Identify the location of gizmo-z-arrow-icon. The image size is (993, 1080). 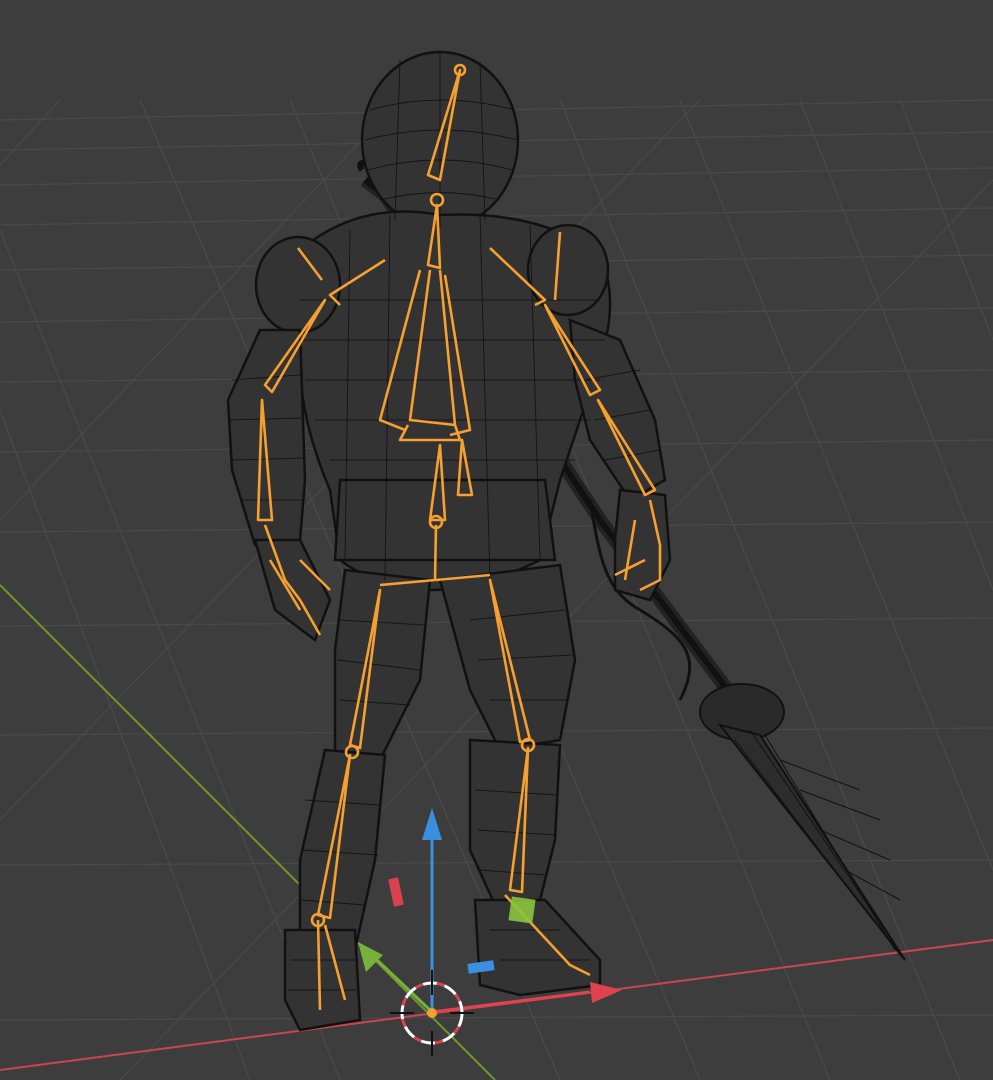
(432, 824).